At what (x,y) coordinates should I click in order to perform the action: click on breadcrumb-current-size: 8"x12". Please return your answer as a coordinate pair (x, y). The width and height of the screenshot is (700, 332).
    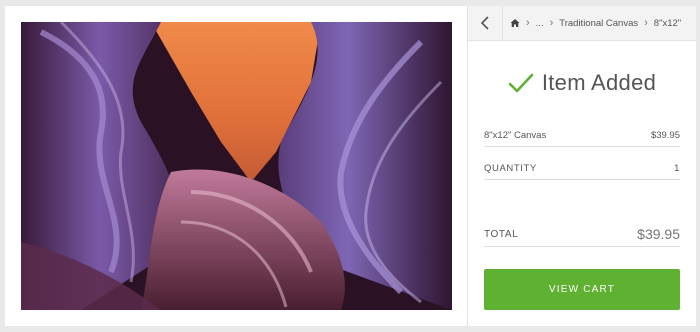
    Looking at the image, I should click on (667, 23).